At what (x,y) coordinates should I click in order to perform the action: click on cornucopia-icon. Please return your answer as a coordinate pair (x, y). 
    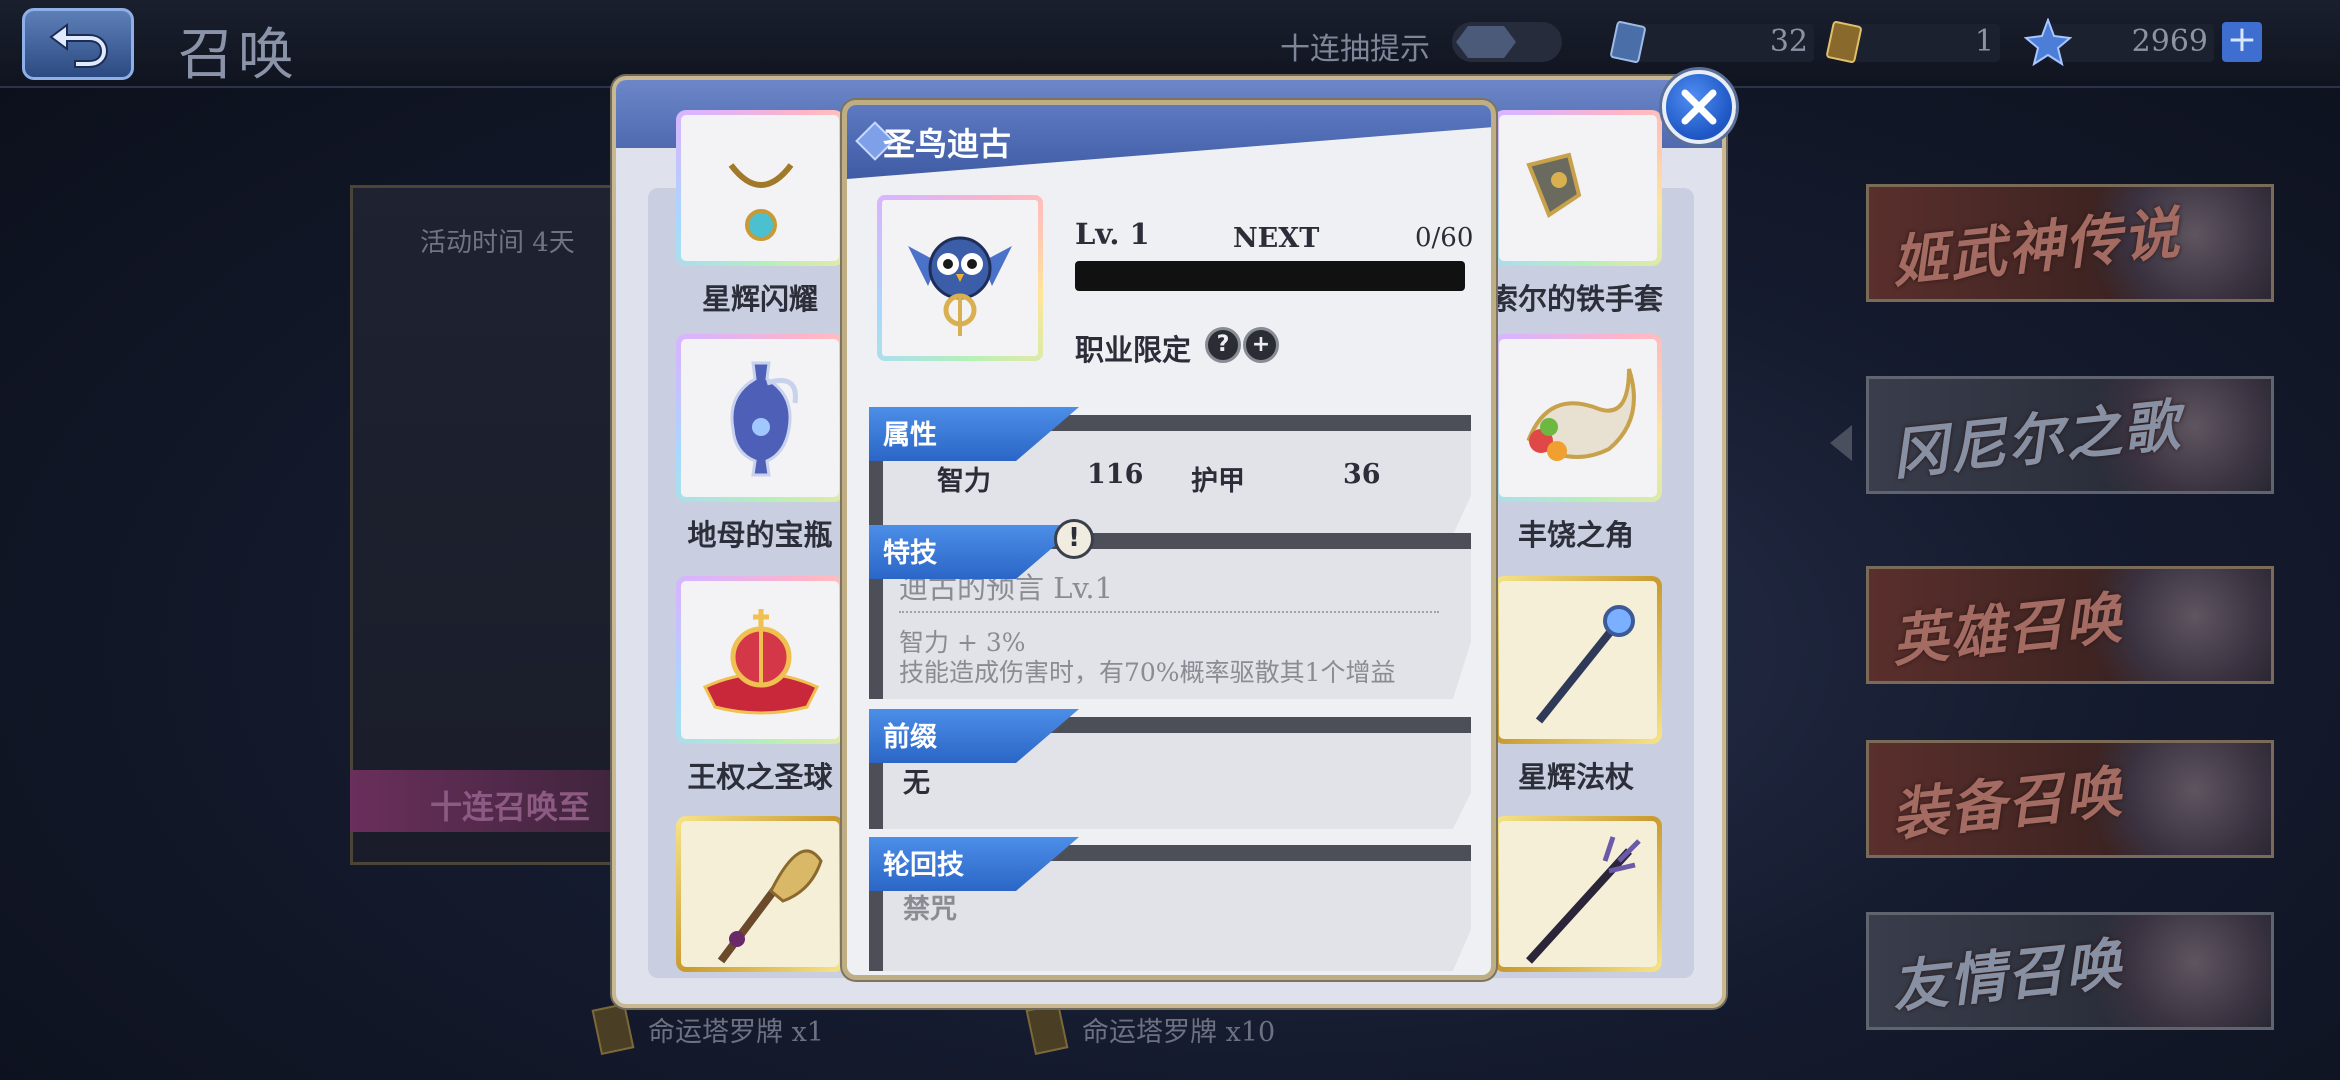
    Looking at the image, I should click on (1581, 414).